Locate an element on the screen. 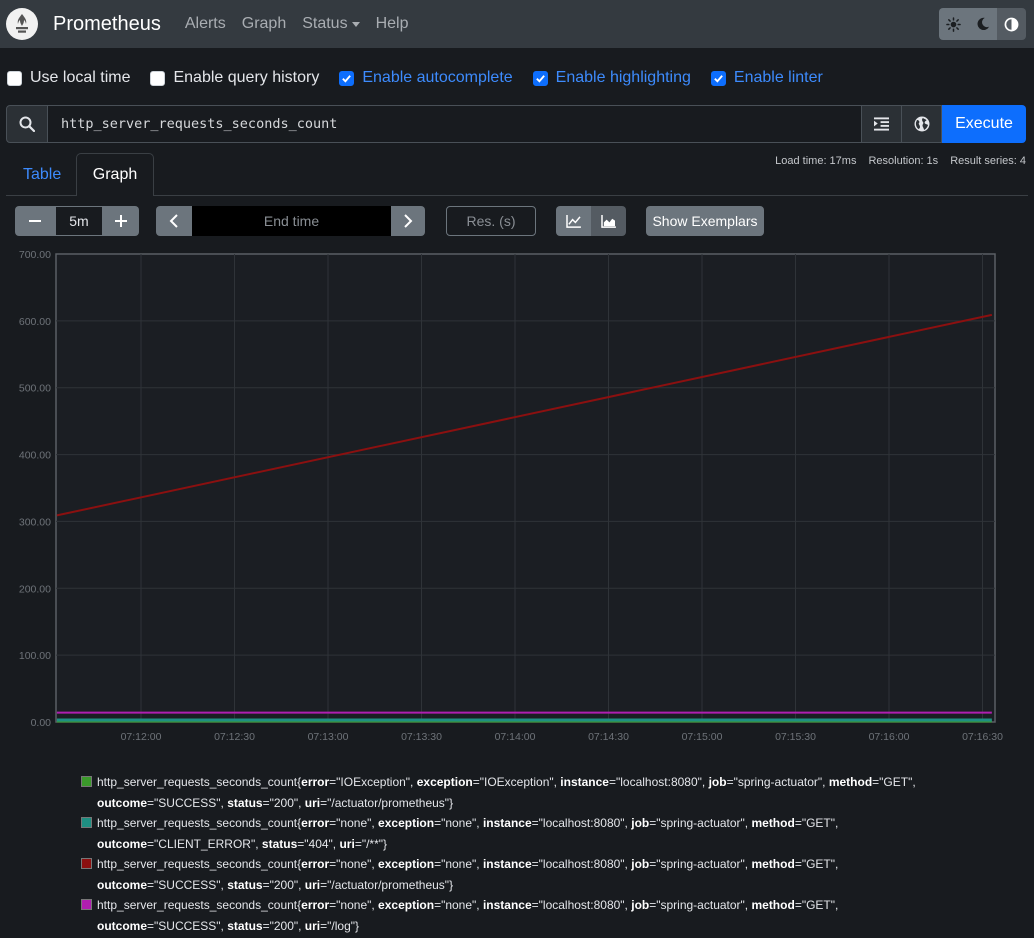 This screenshot has height=938, width=1034. indent-icon is located at coordinates (881, 124).